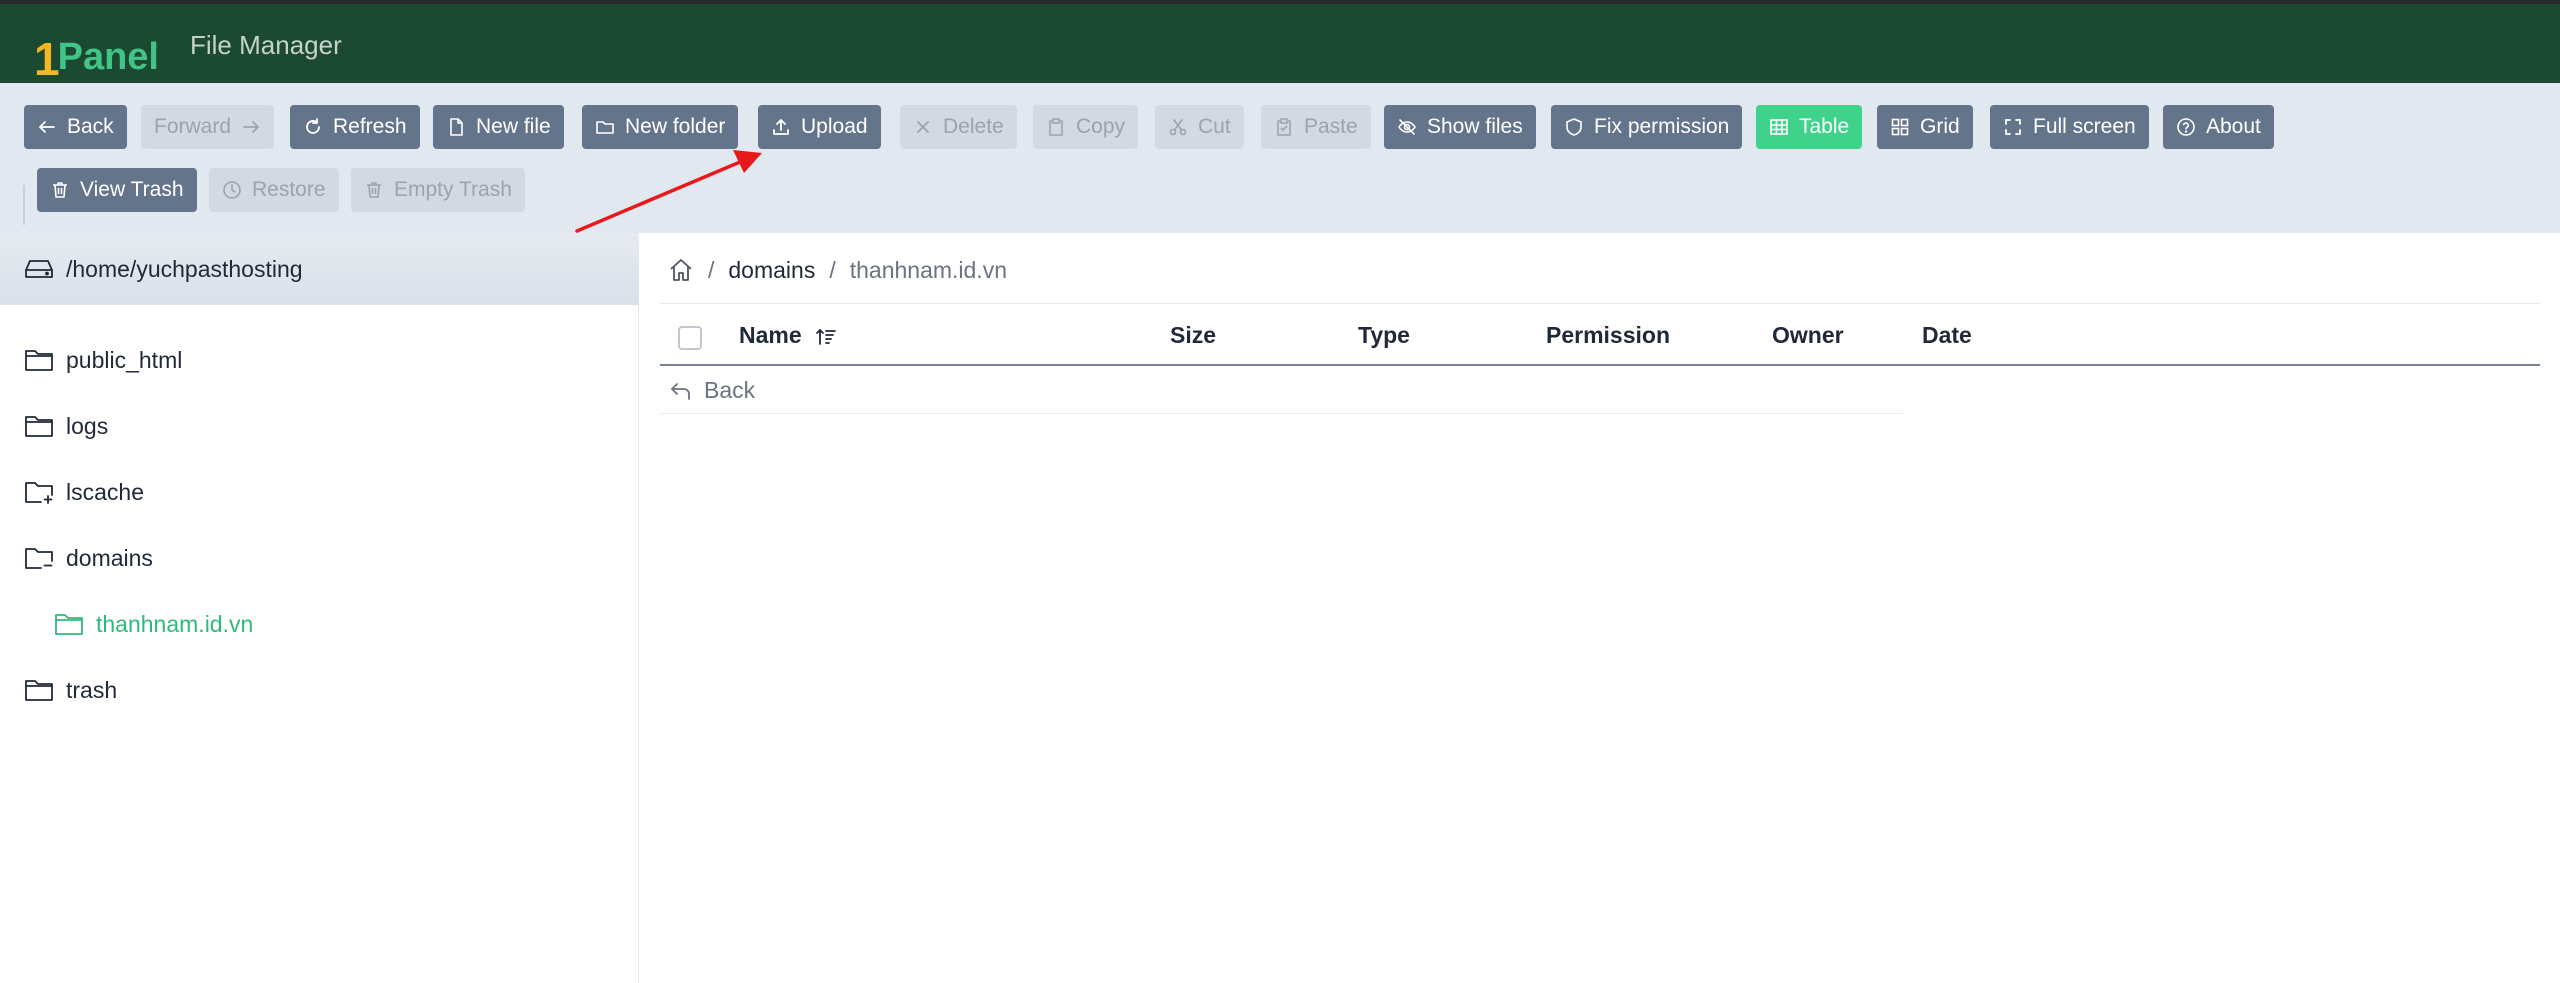 Image resolution: width=2560 pixels, height=983 pixels. I want to click on app-logo: 1 Panel, so click(96, 49).